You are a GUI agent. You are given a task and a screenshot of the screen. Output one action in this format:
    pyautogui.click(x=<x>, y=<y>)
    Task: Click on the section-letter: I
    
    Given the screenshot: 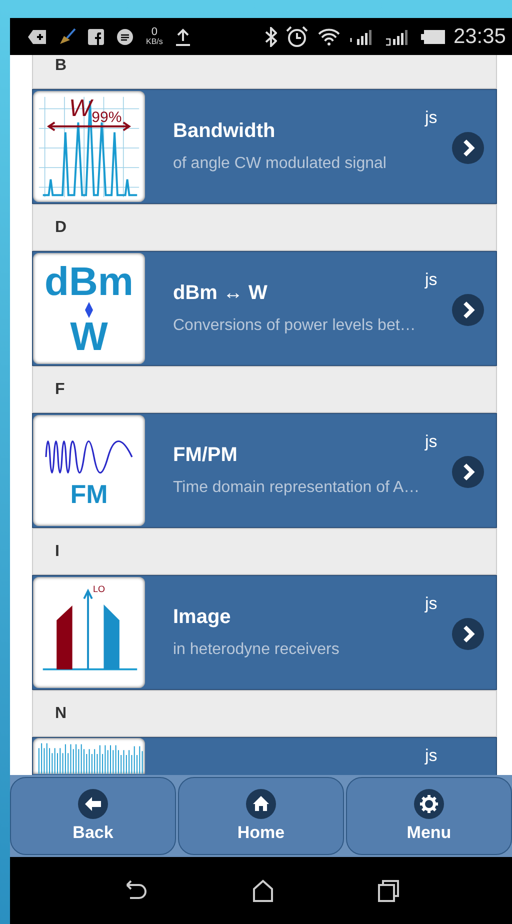 What is the action you would take?
    pyautogui.click(x=57, y=551)
    